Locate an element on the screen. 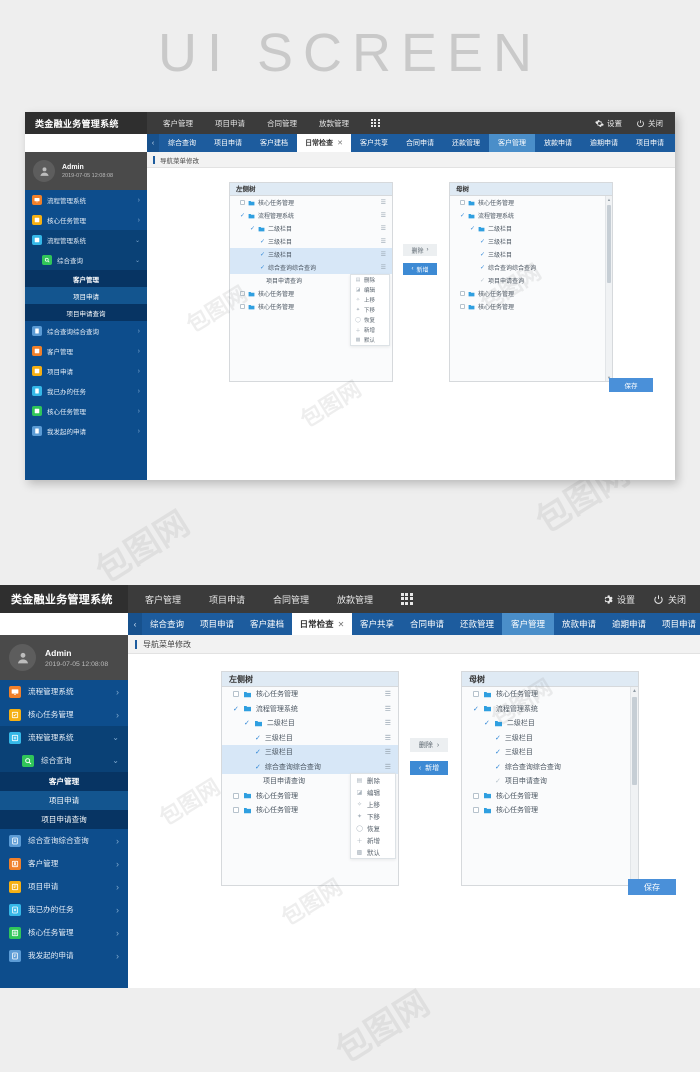 The width and height of the screenshot is (700, 1072). right-tree-scrollbar: ▲ ▼ is located at coordinates (634, 786).